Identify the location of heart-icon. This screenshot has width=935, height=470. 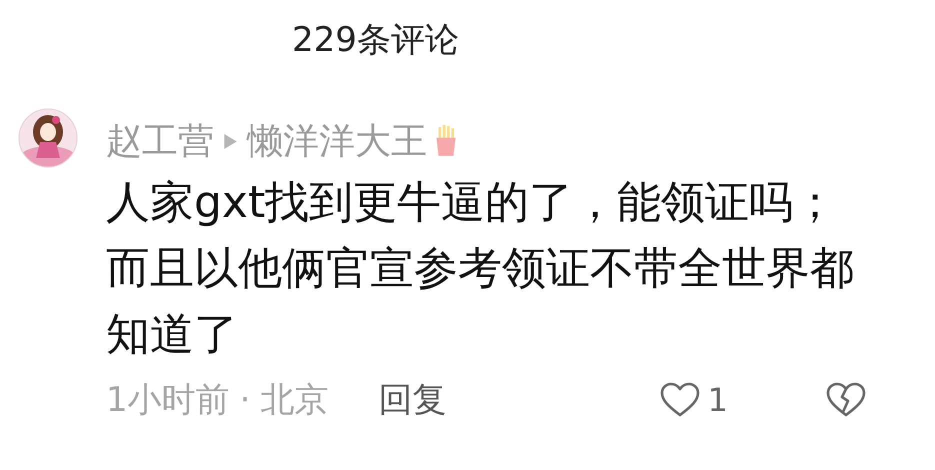
(680, 400).